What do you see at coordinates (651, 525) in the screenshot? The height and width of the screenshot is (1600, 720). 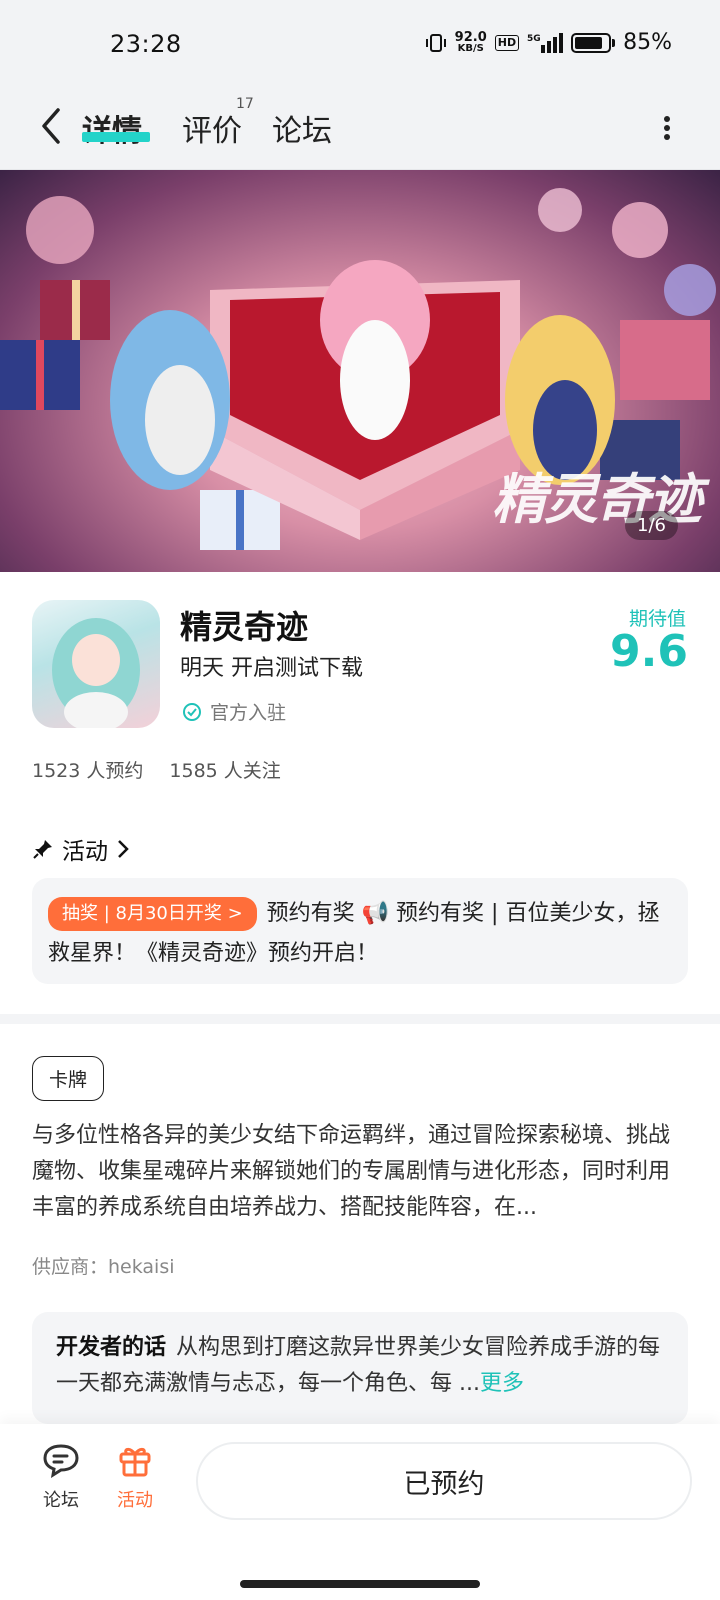 I see `banner-page-counter: 1/6` at bounding box center [651, 525].